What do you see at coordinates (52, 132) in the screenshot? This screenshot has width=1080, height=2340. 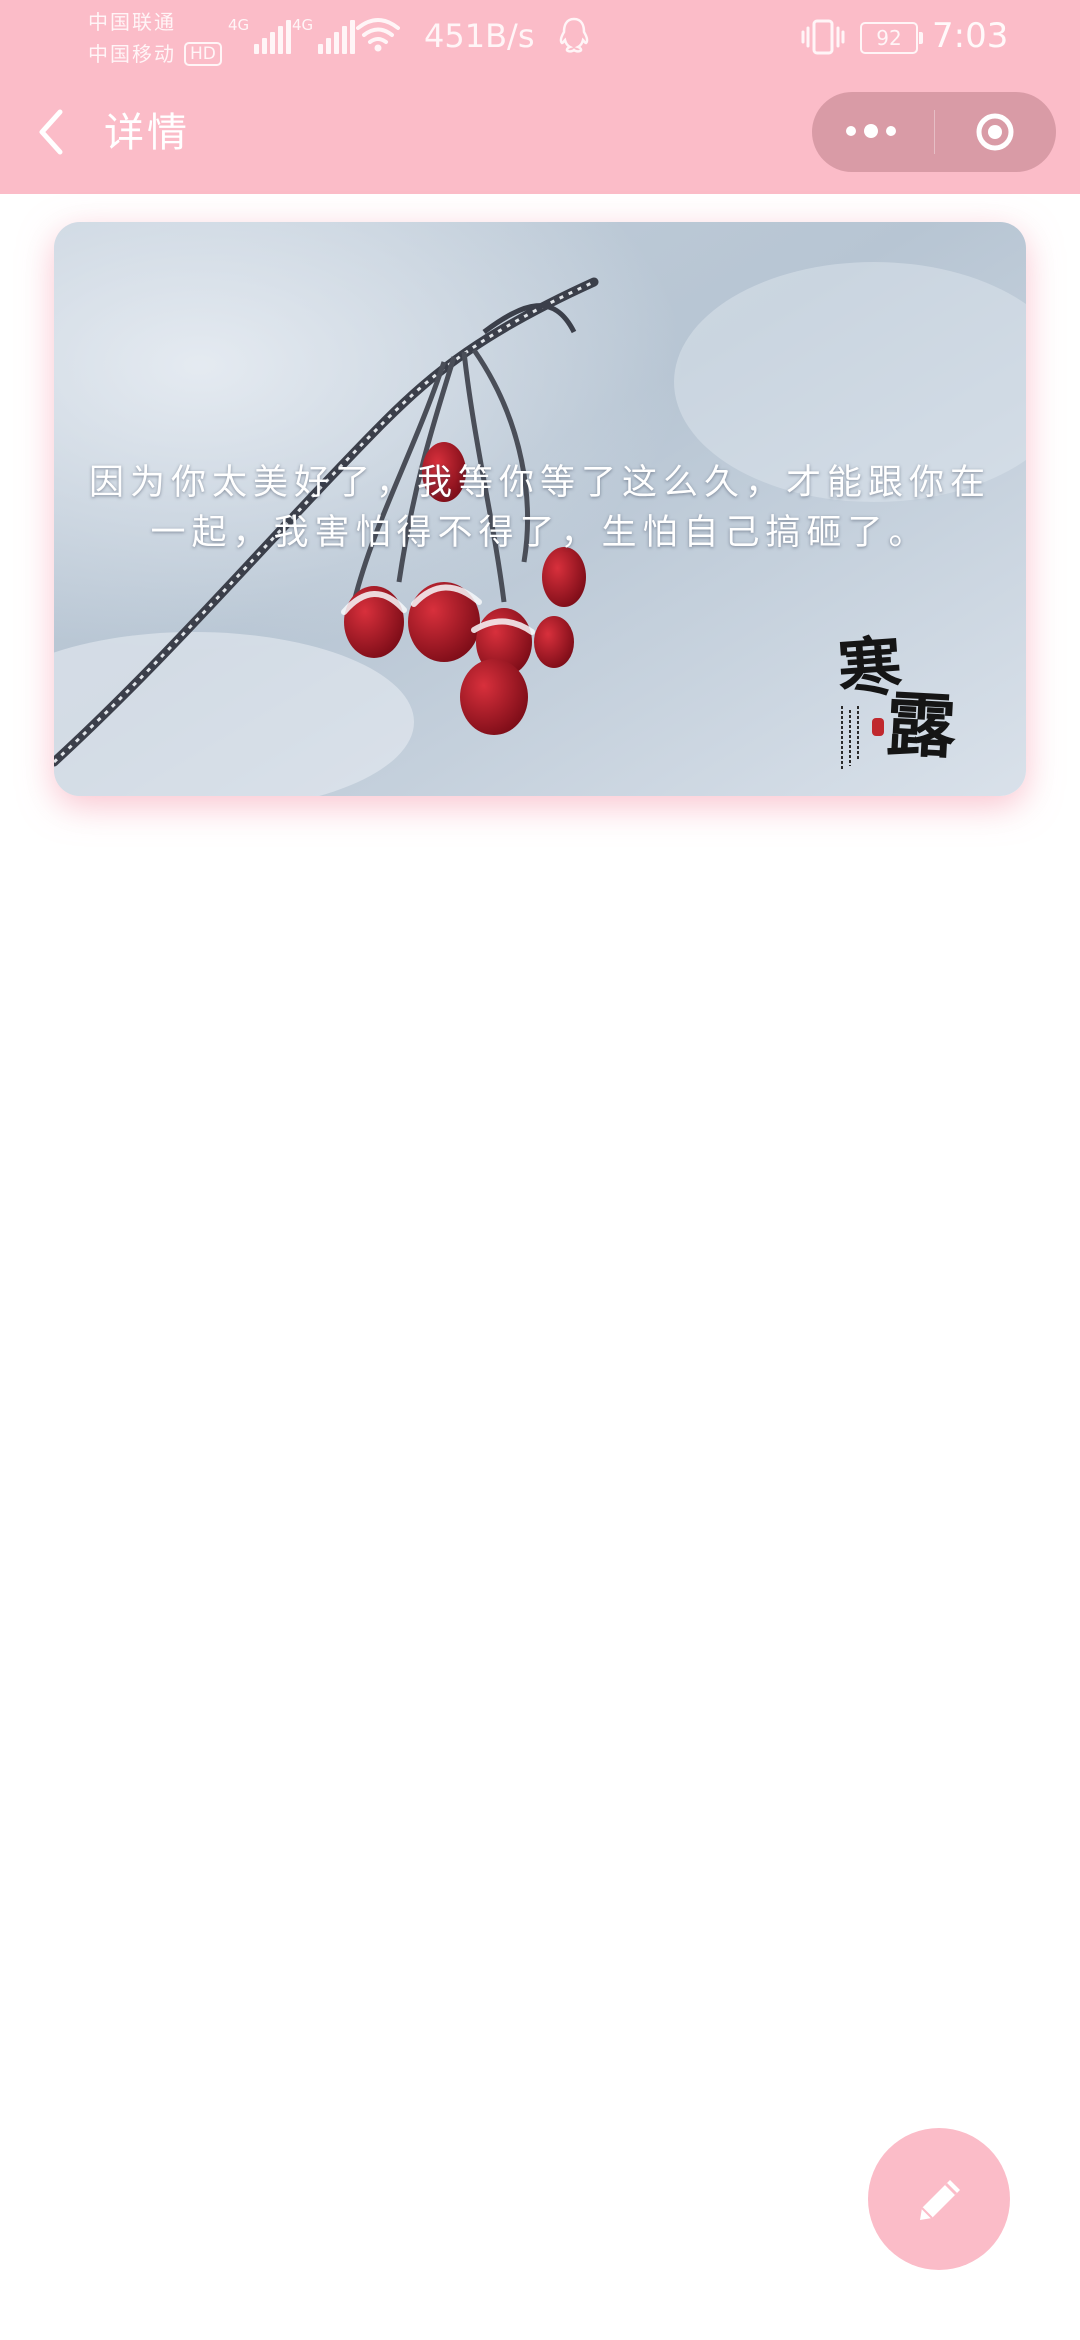 I see `chevron-left-icon` at bounding box center [52, 132].